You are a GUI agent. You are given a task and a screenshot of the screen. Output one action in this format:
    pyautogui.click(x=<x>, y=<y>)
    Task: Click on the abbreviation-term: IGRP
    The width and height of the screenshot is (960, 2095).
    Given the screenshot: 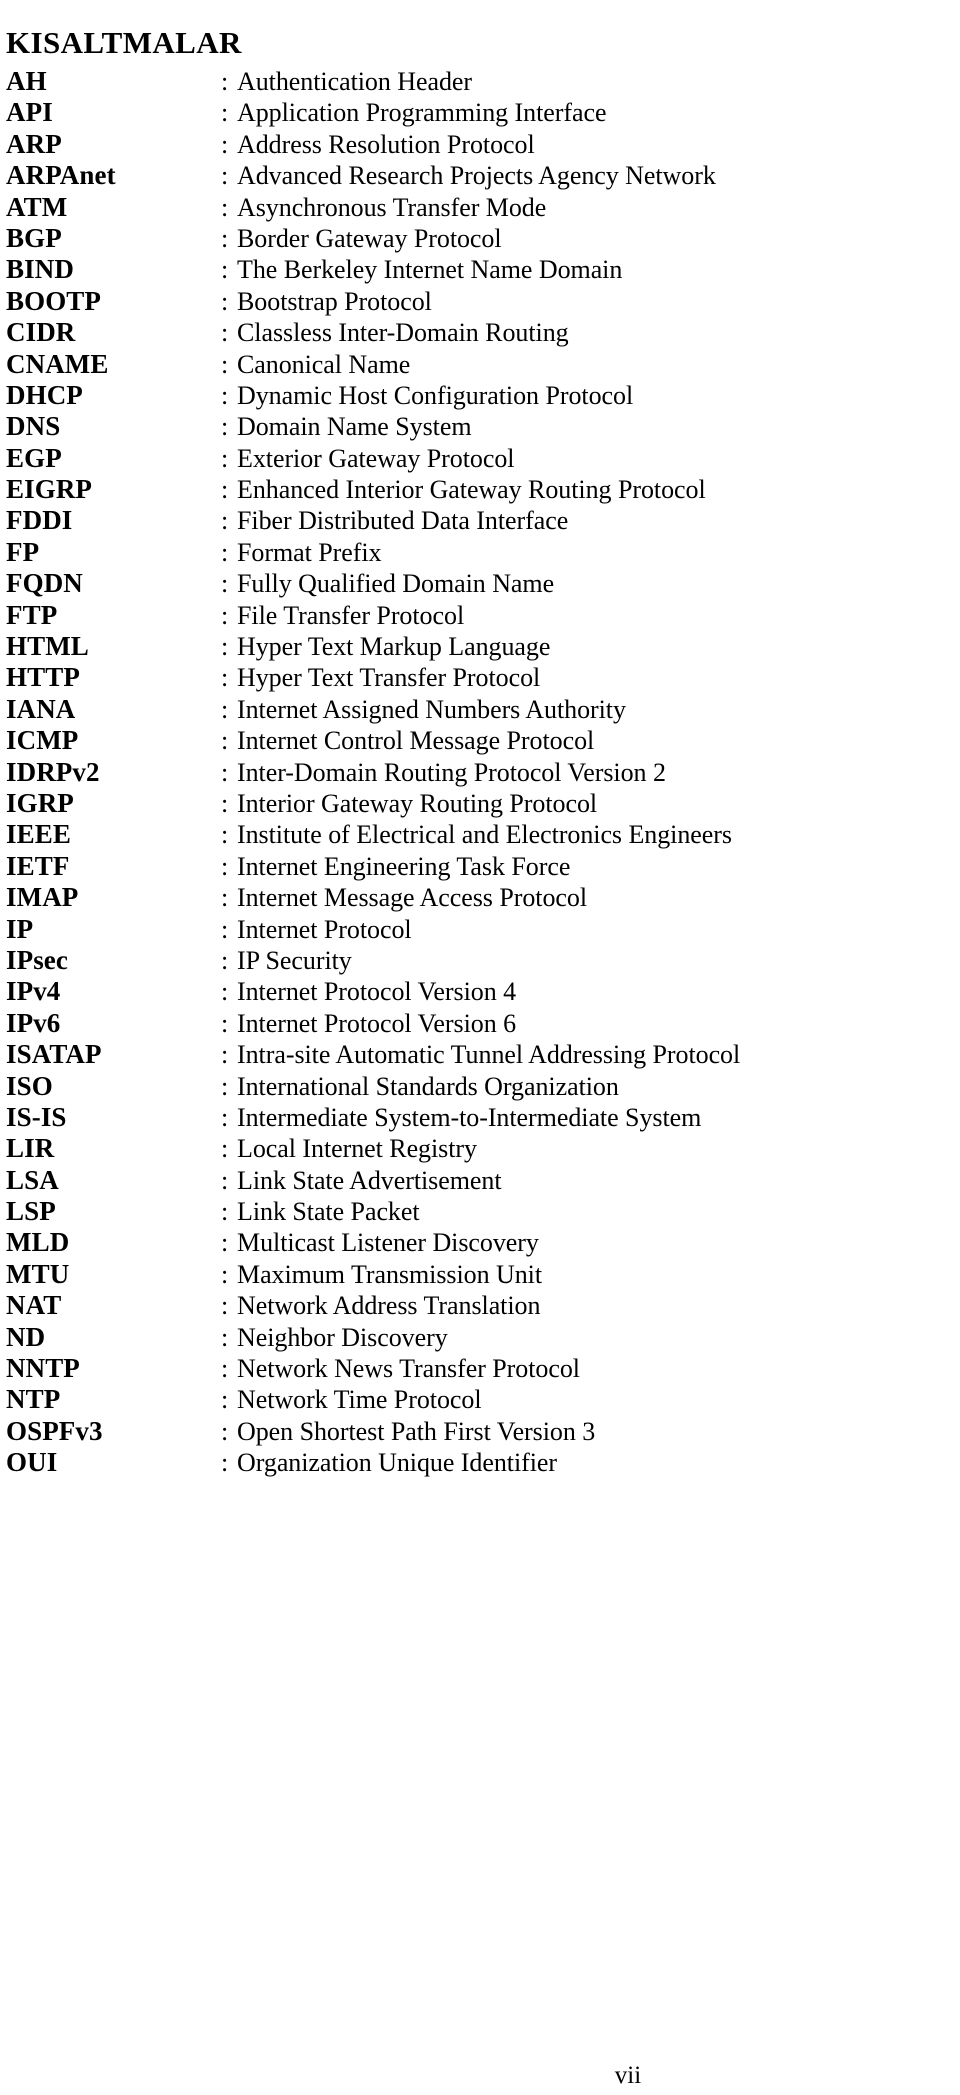 What is the action you would take?
    pyautogui.click(x=40, y=802)
    